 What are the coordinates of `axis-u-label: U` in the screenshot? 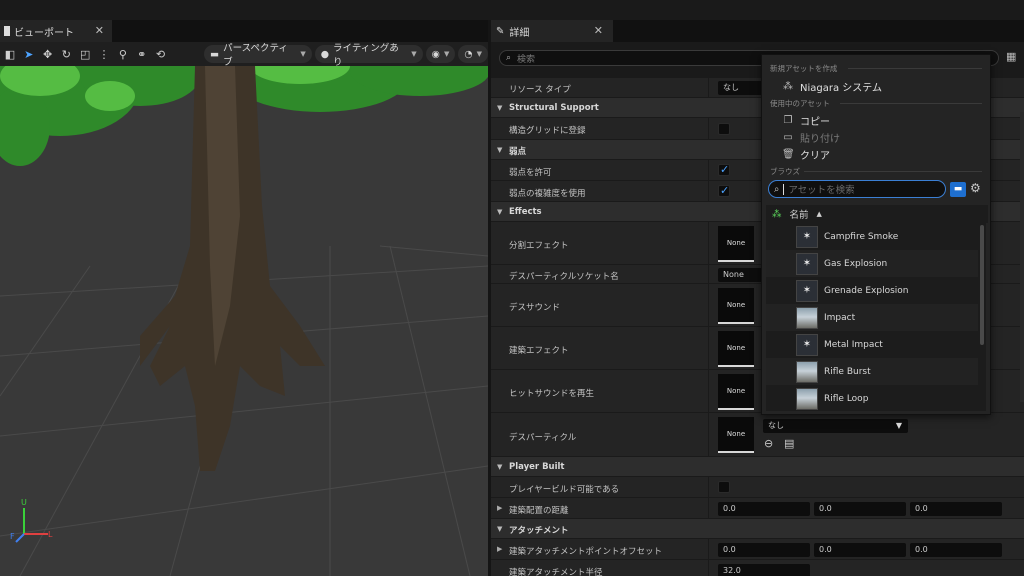 It's located at (24, 502).